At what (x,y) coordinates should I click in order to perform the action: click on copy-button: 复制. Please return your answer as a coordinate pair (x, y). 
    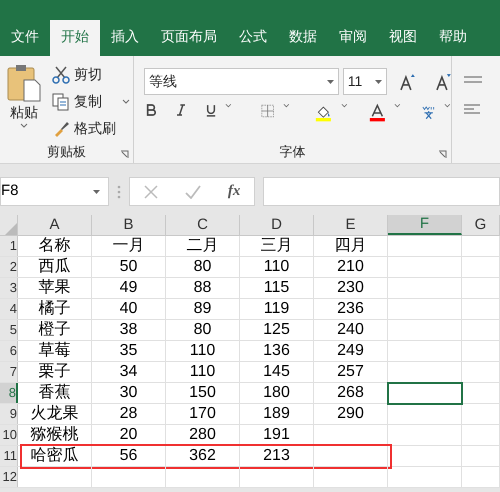
    Looking at the image, I should click on (91, 101).